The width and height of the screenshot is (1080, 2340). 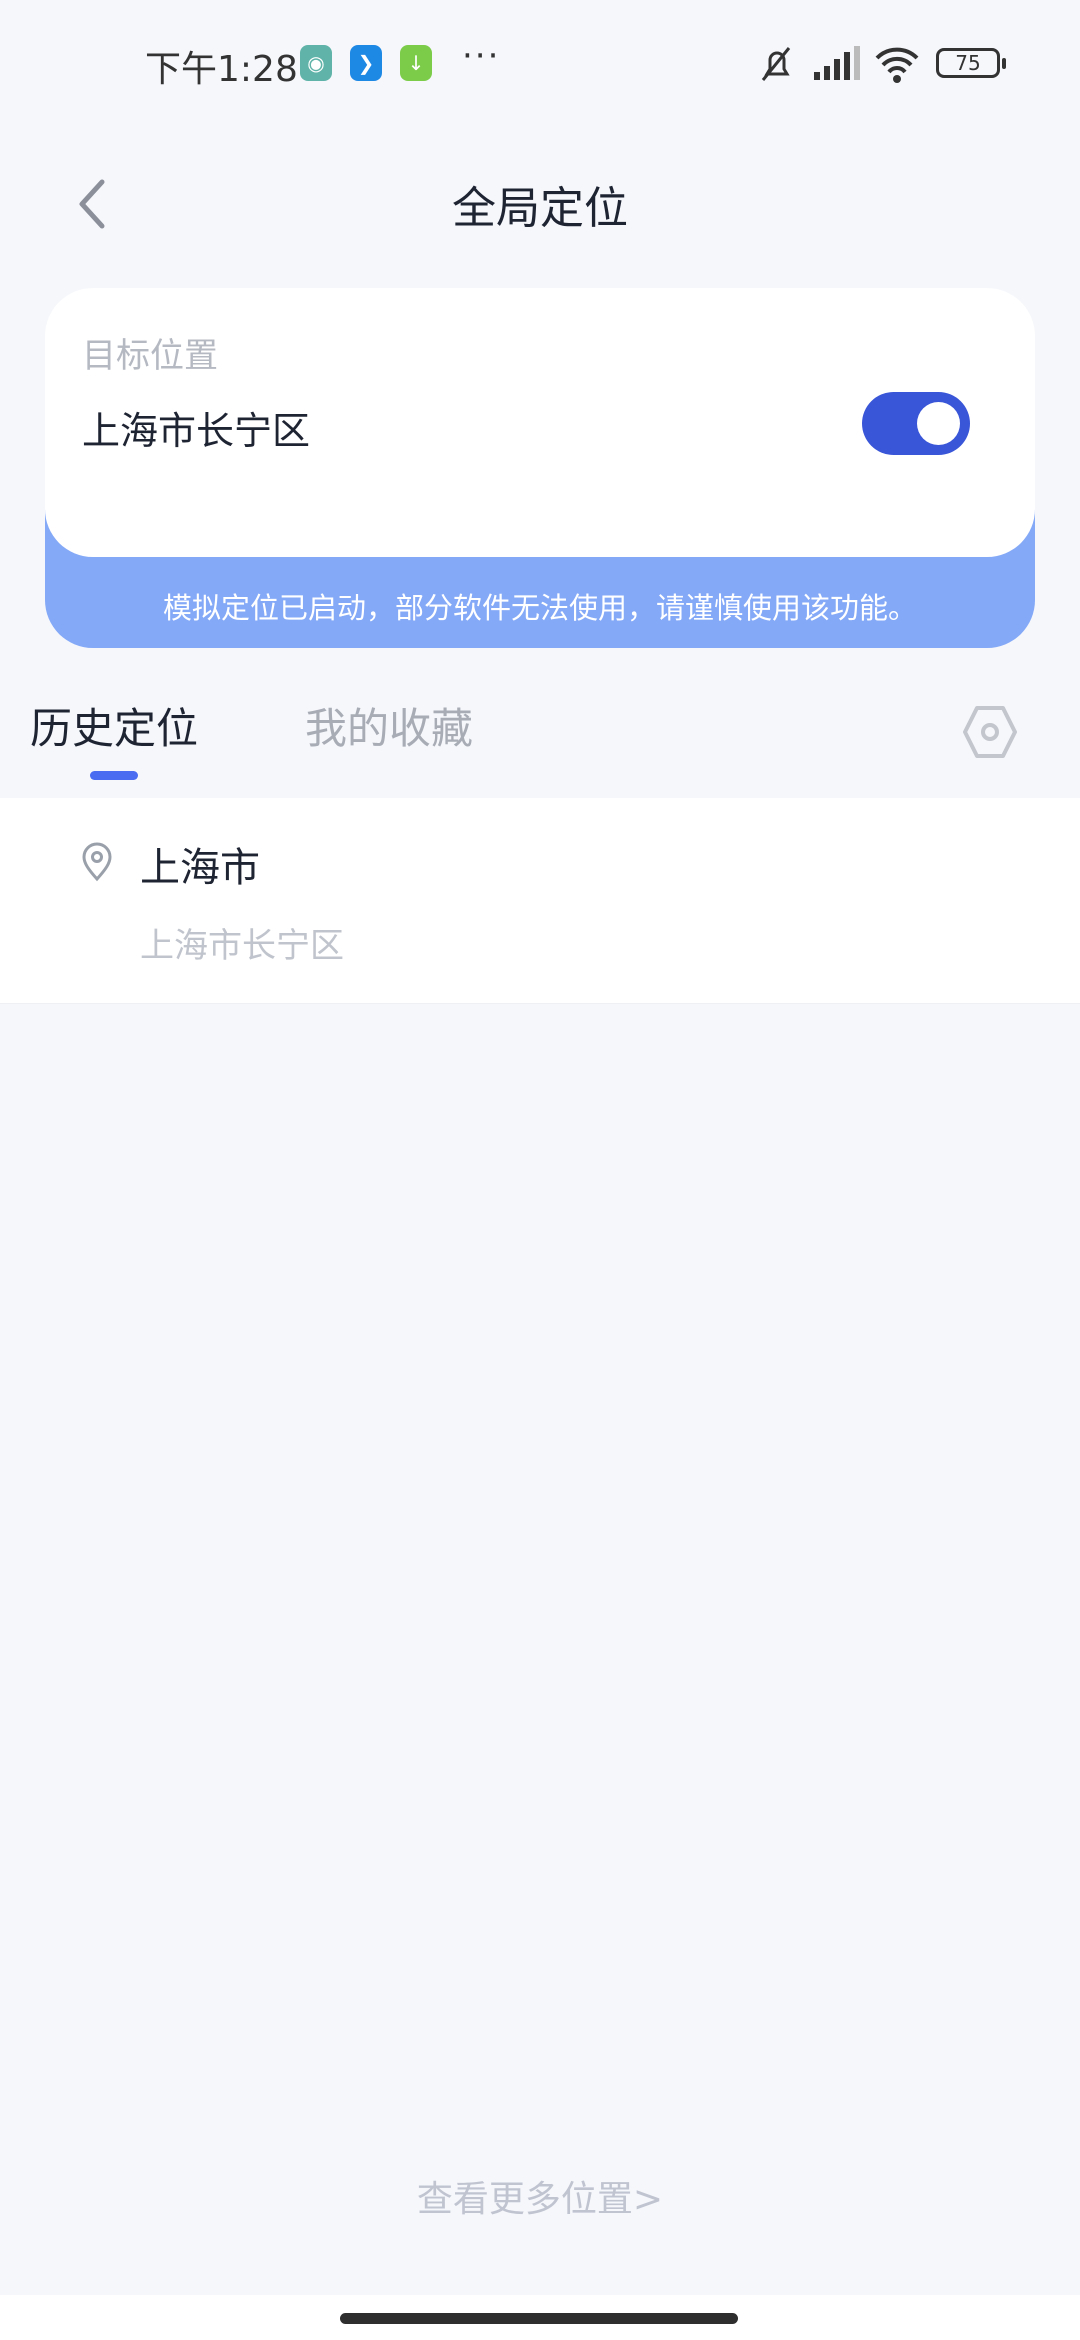 What do you see at coordinates (316, 63) in the screenshot?
I see `location-app-icon: ◉` at bounding box center [316, 63].